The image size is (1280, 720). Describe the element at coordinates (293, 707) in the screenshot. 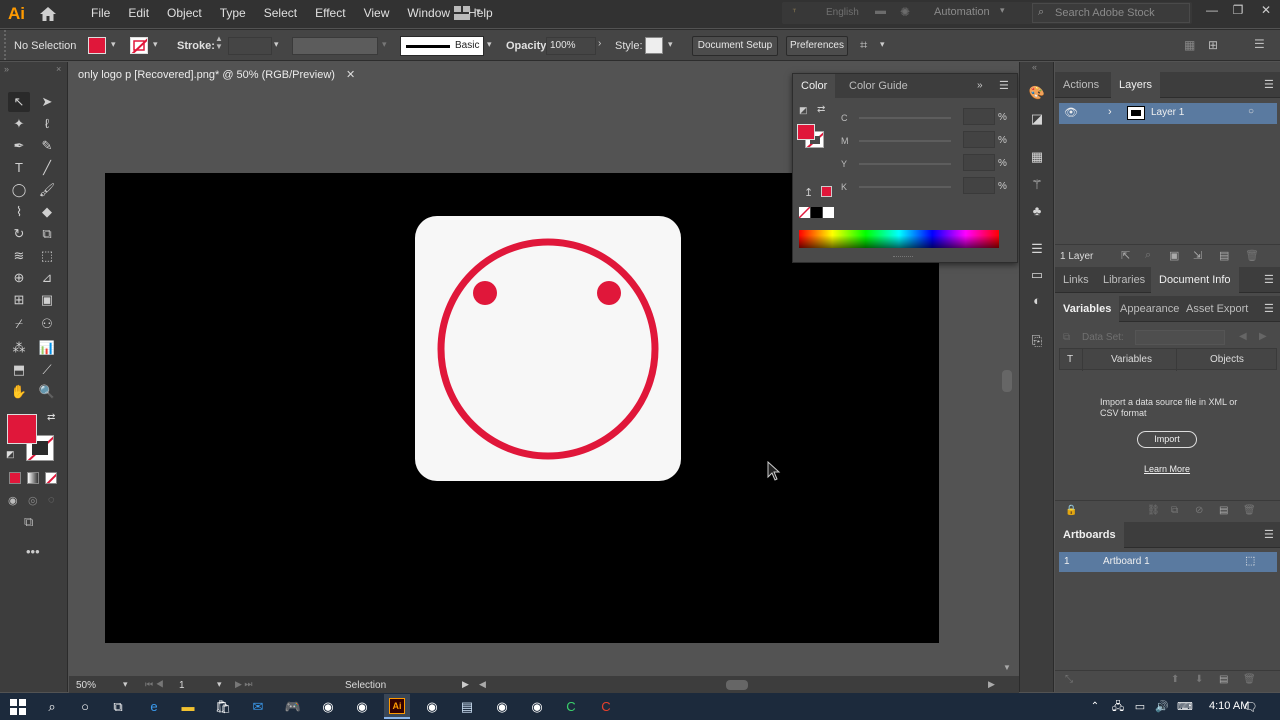

I see `game-controller-icon: 🎮` at that location.